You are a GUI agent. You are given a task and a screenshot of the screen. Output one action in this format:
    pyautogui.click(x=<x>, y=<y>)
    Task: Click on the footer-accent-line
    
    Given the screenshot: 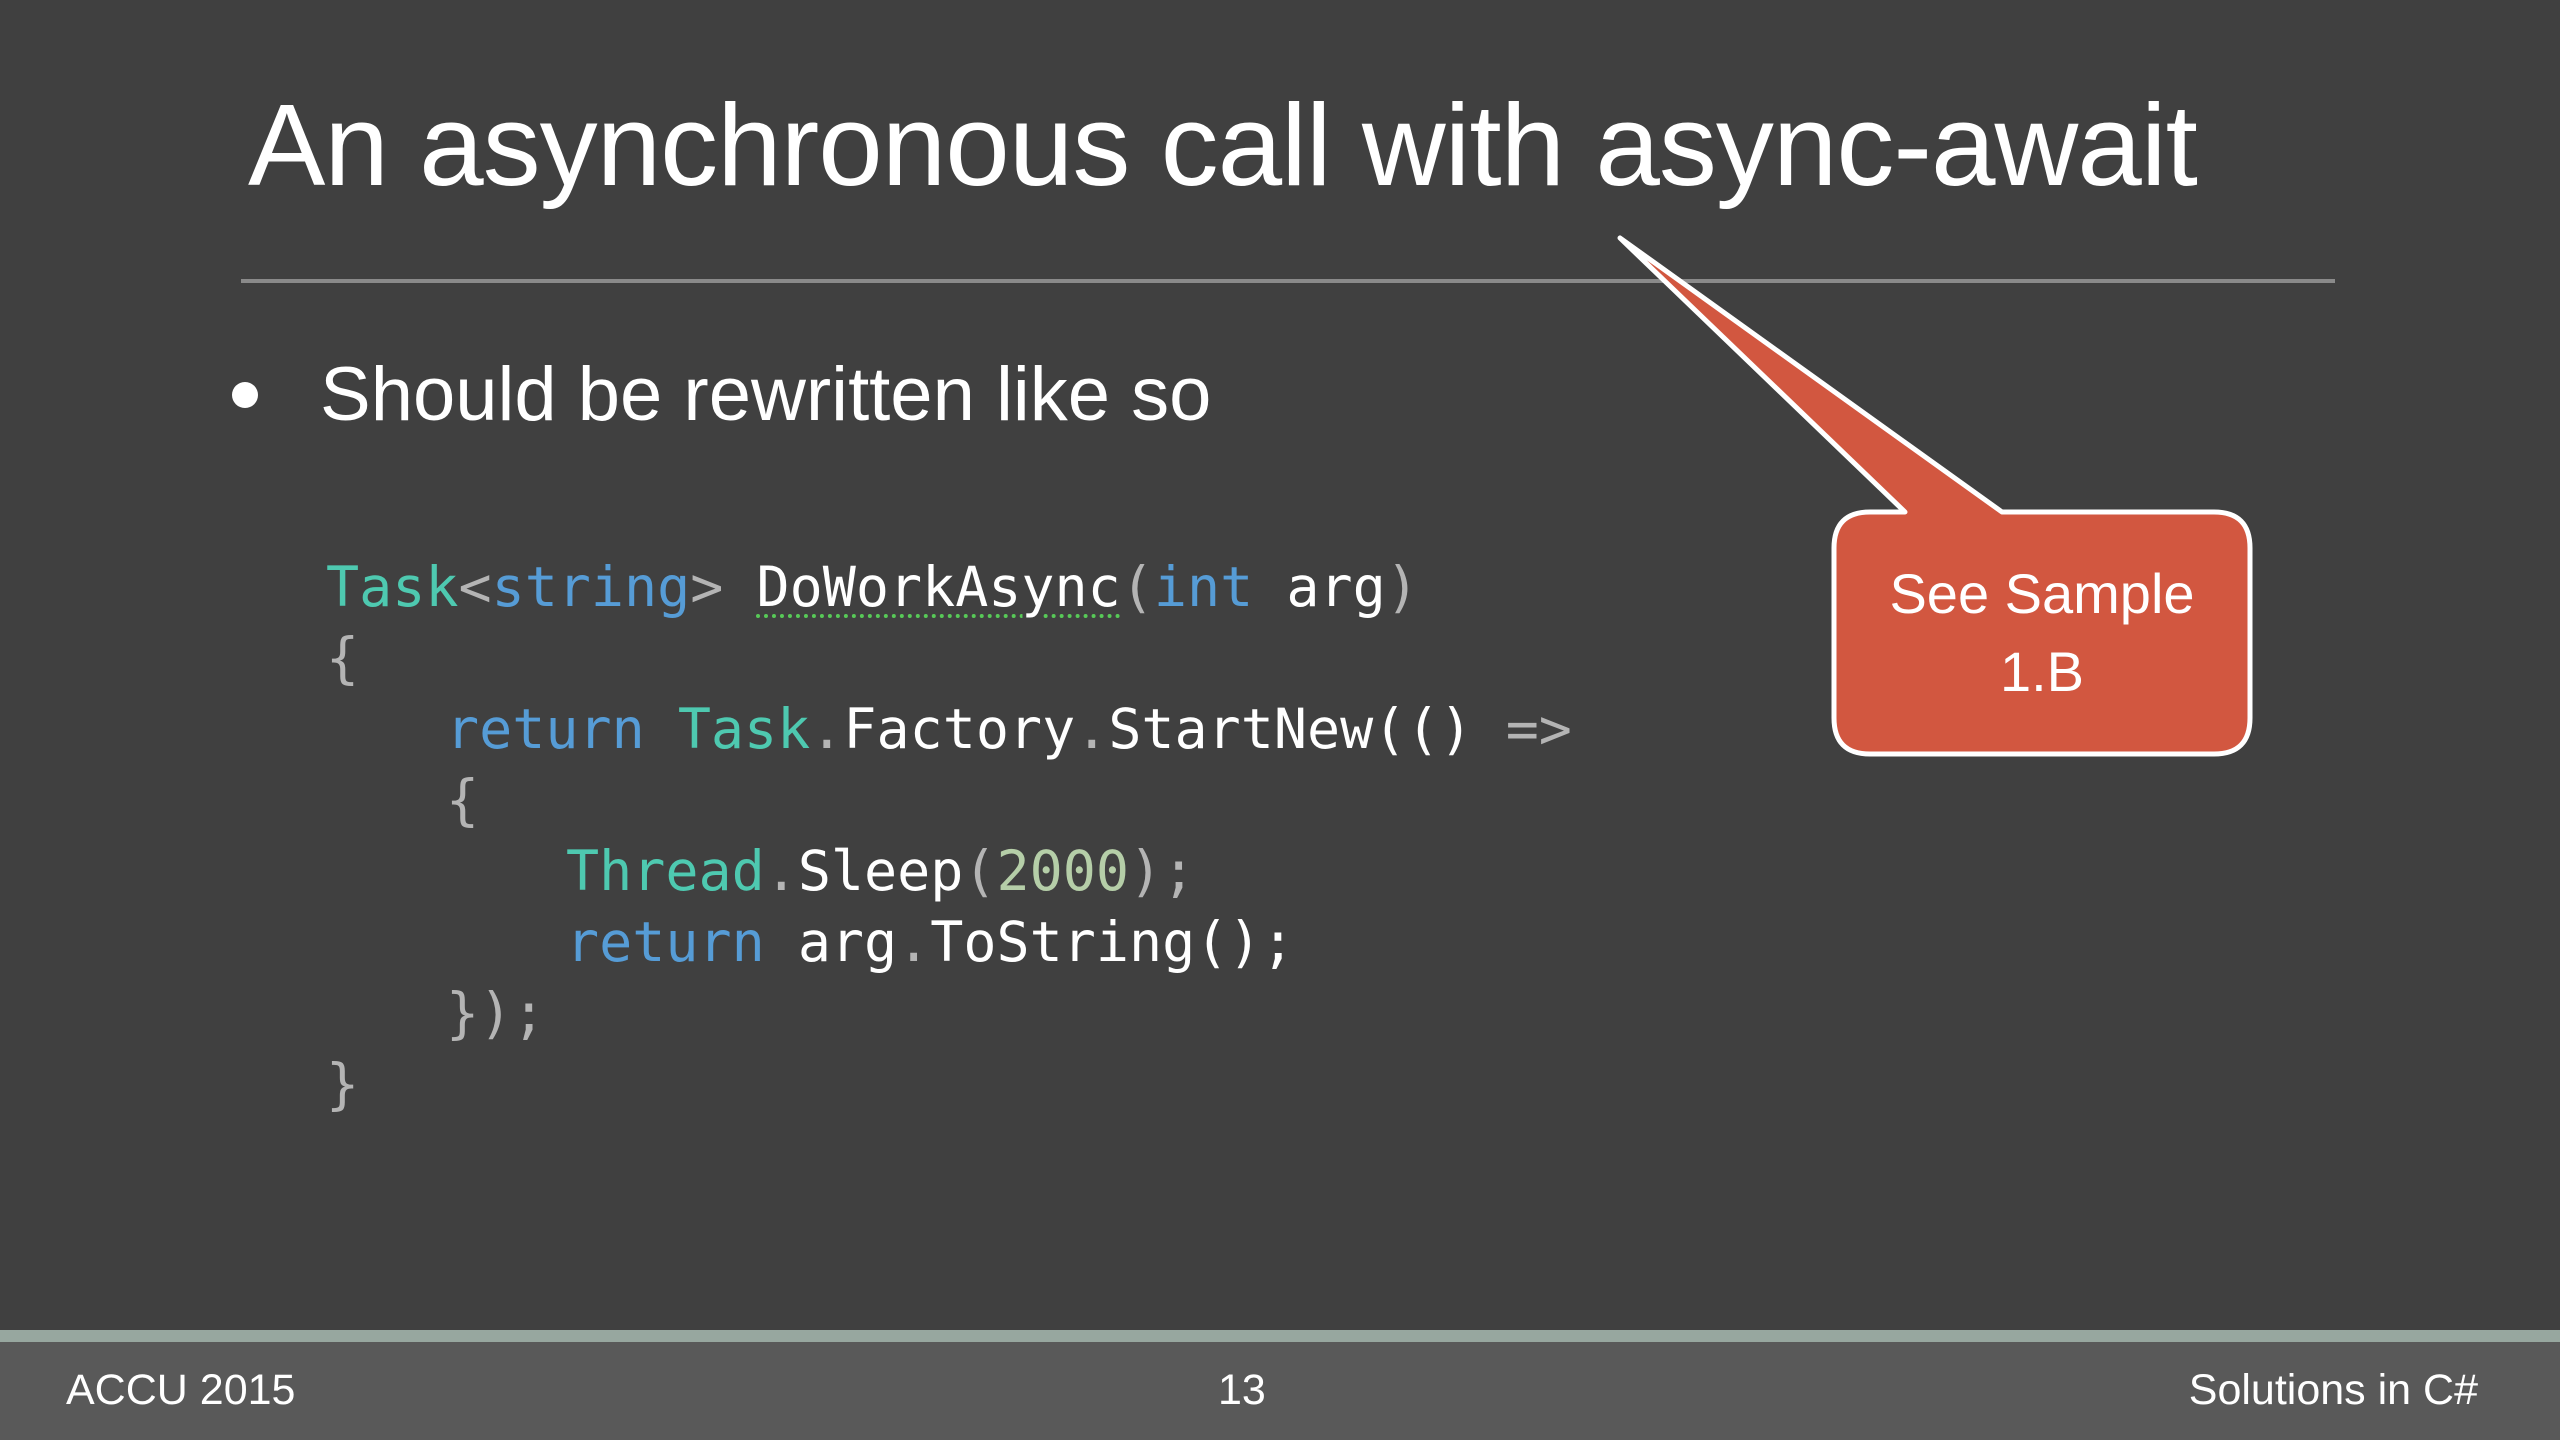 What is the action you would take?
    pyautogui.click(x=1280, y=1336)
    